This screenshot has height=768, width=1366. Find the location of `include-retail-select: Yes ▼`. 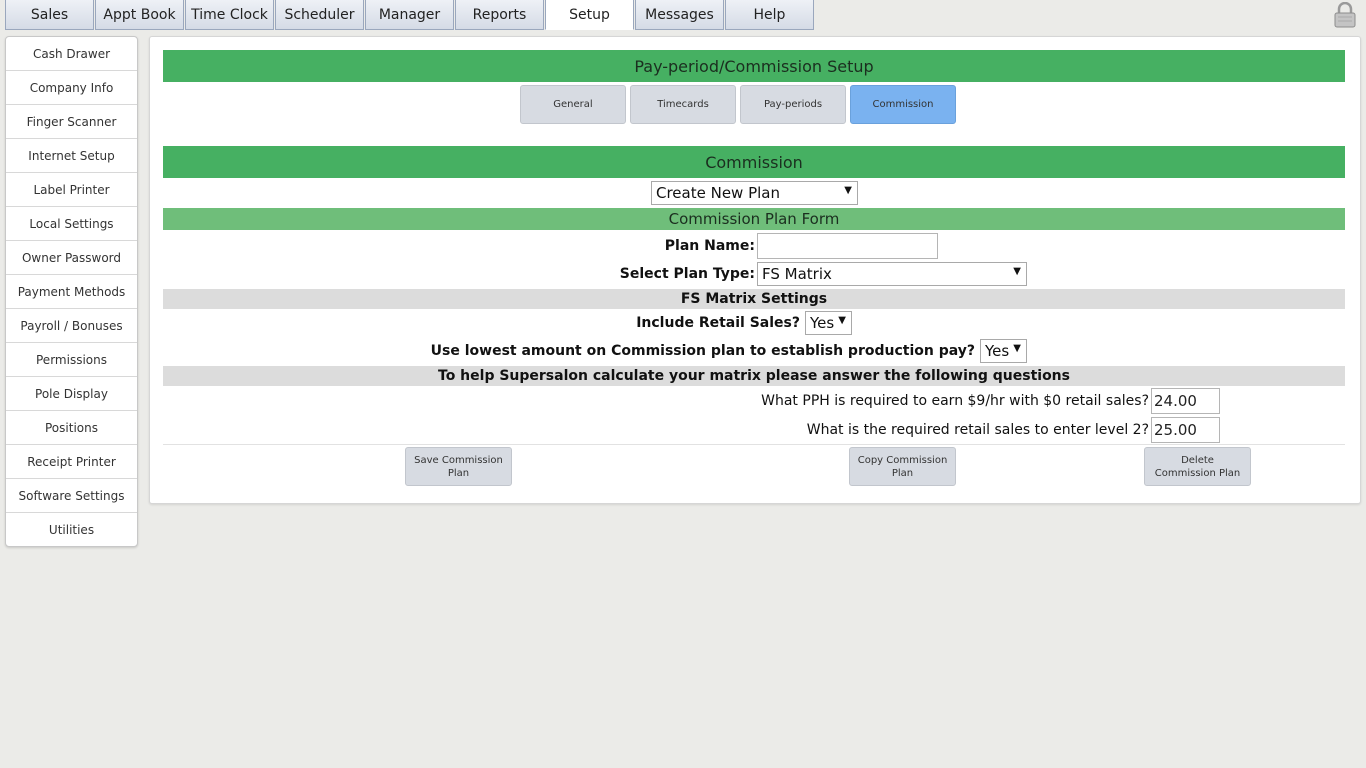

include-retail-select: Yes ▼ is located at coordinates (828, 323).